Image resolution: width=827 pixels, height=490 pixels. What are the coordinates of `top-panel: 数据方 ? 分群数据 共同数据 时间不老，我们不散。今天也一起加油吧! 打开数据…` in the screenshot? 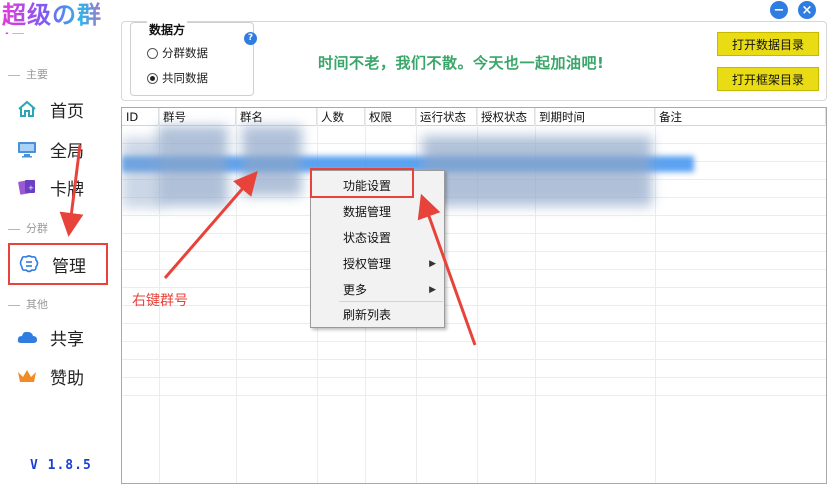 It's located at (474, 61).